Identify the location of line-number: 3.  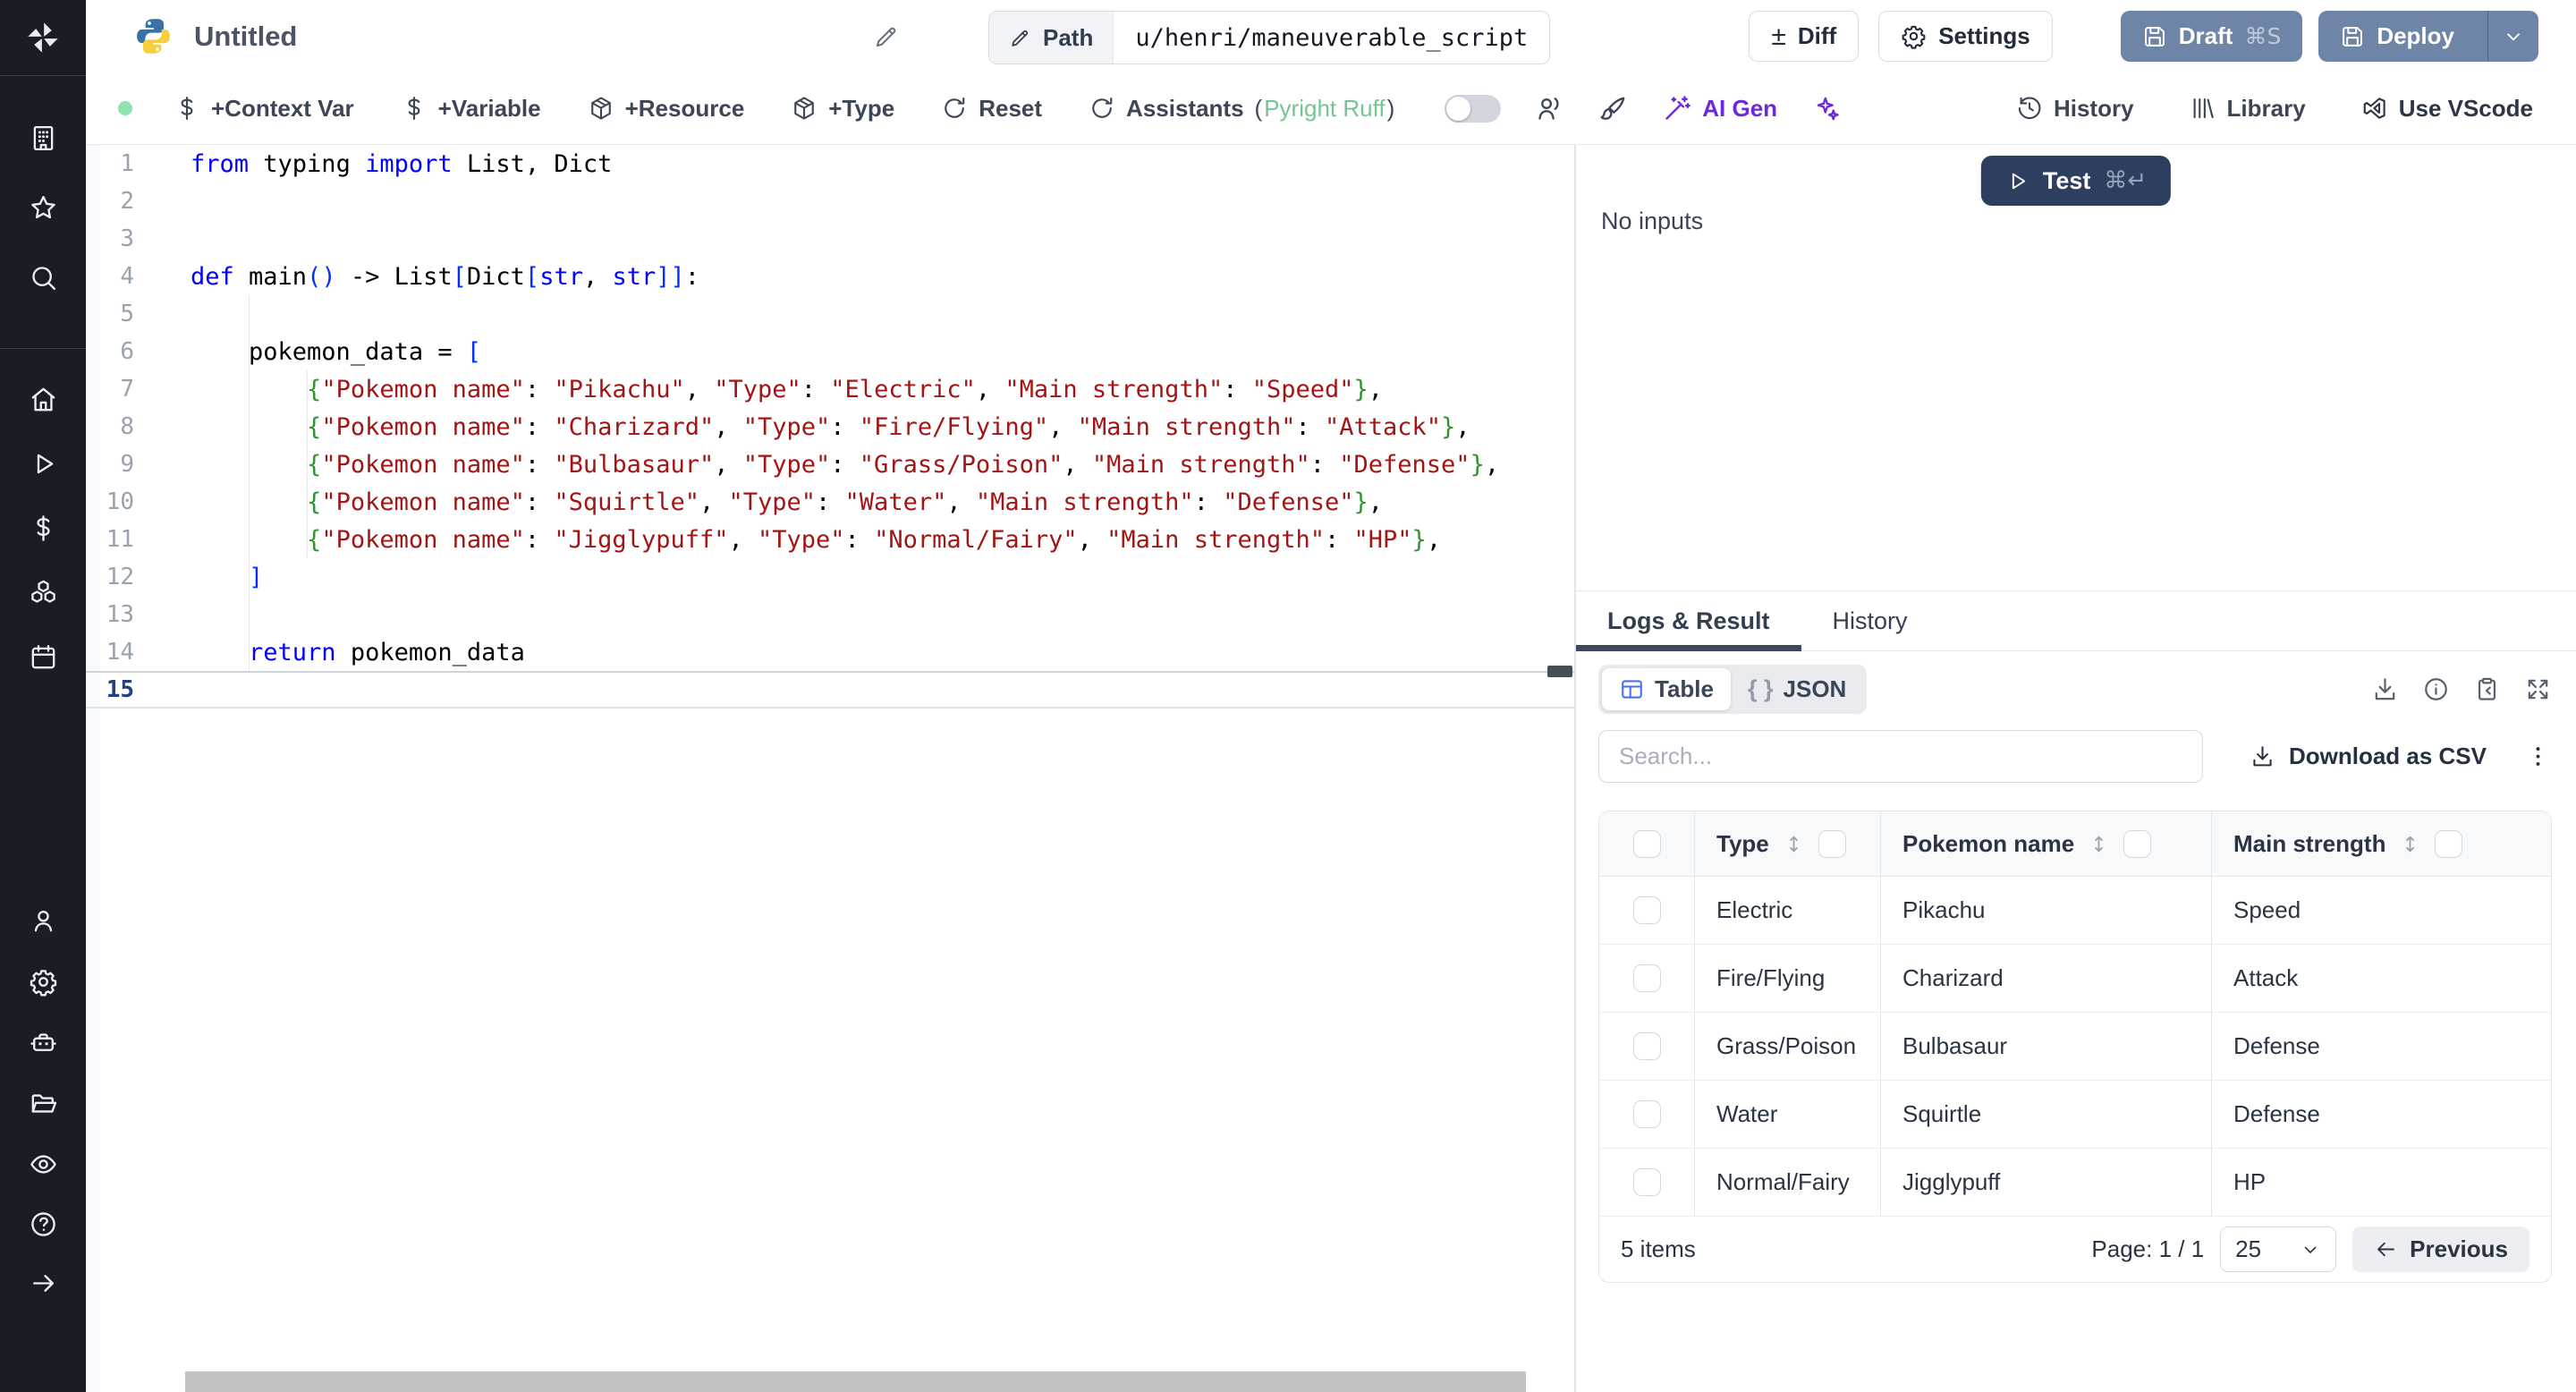
(127, 238).